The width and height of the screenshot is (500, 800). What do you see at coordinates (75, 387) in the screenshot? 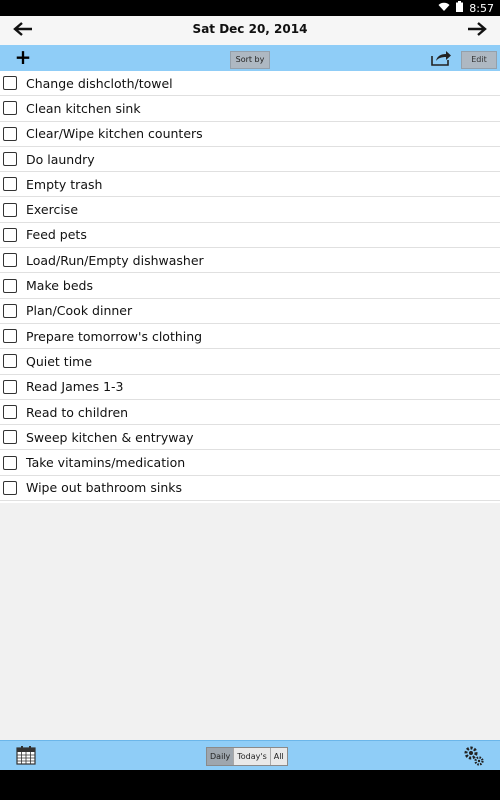
I see `task-label: Read James 1-3` at bounding box center [75, 387].